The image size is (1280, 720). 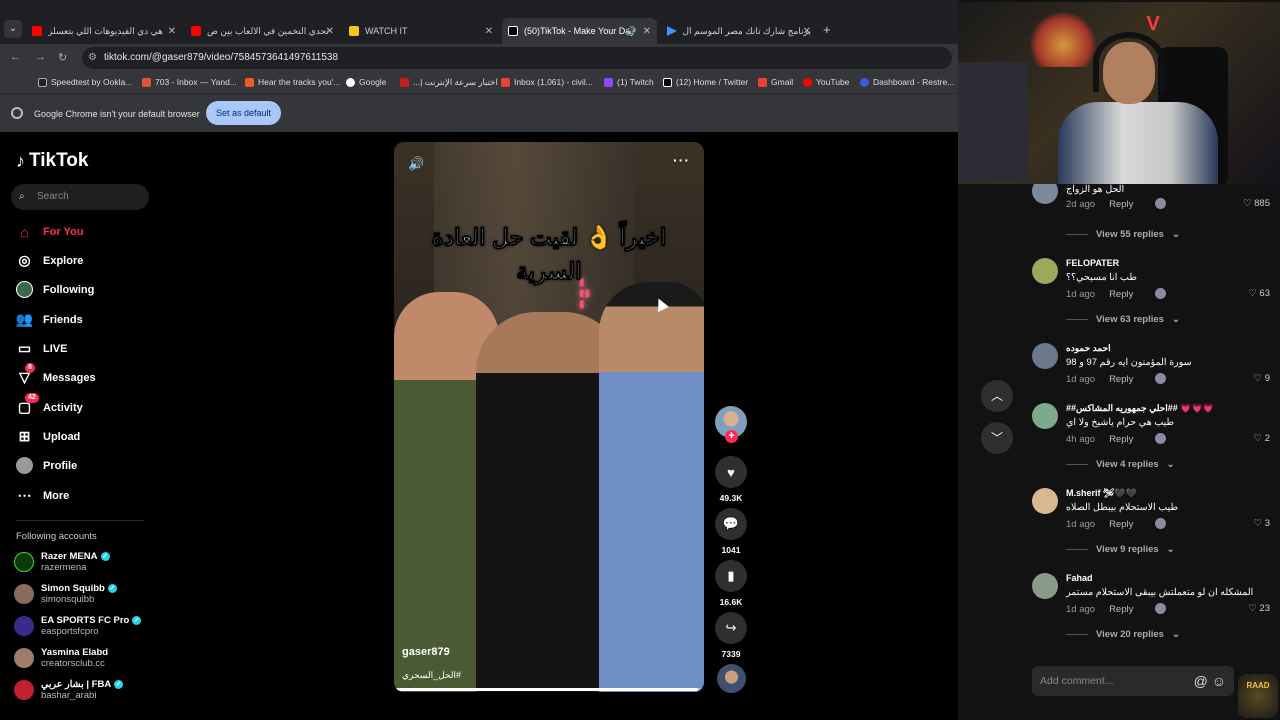 I want to click on tab-2: WATCH IT ✕, so click(x=421, y=31).